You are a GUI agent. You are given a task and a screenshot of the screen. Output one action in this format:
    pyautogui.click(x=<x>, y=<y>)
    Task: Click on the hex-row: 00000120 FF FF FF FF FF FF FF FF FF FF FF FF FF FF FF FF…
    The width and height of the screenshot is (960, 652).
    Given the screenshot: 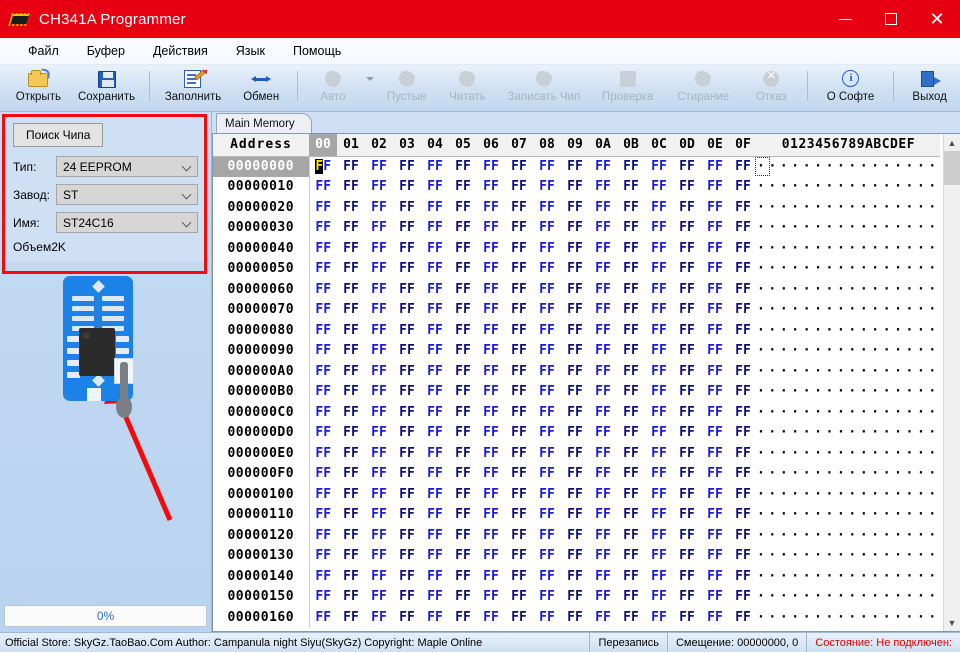 What is the action you would take?
    pyautogui.click(x=576, y=535)
    